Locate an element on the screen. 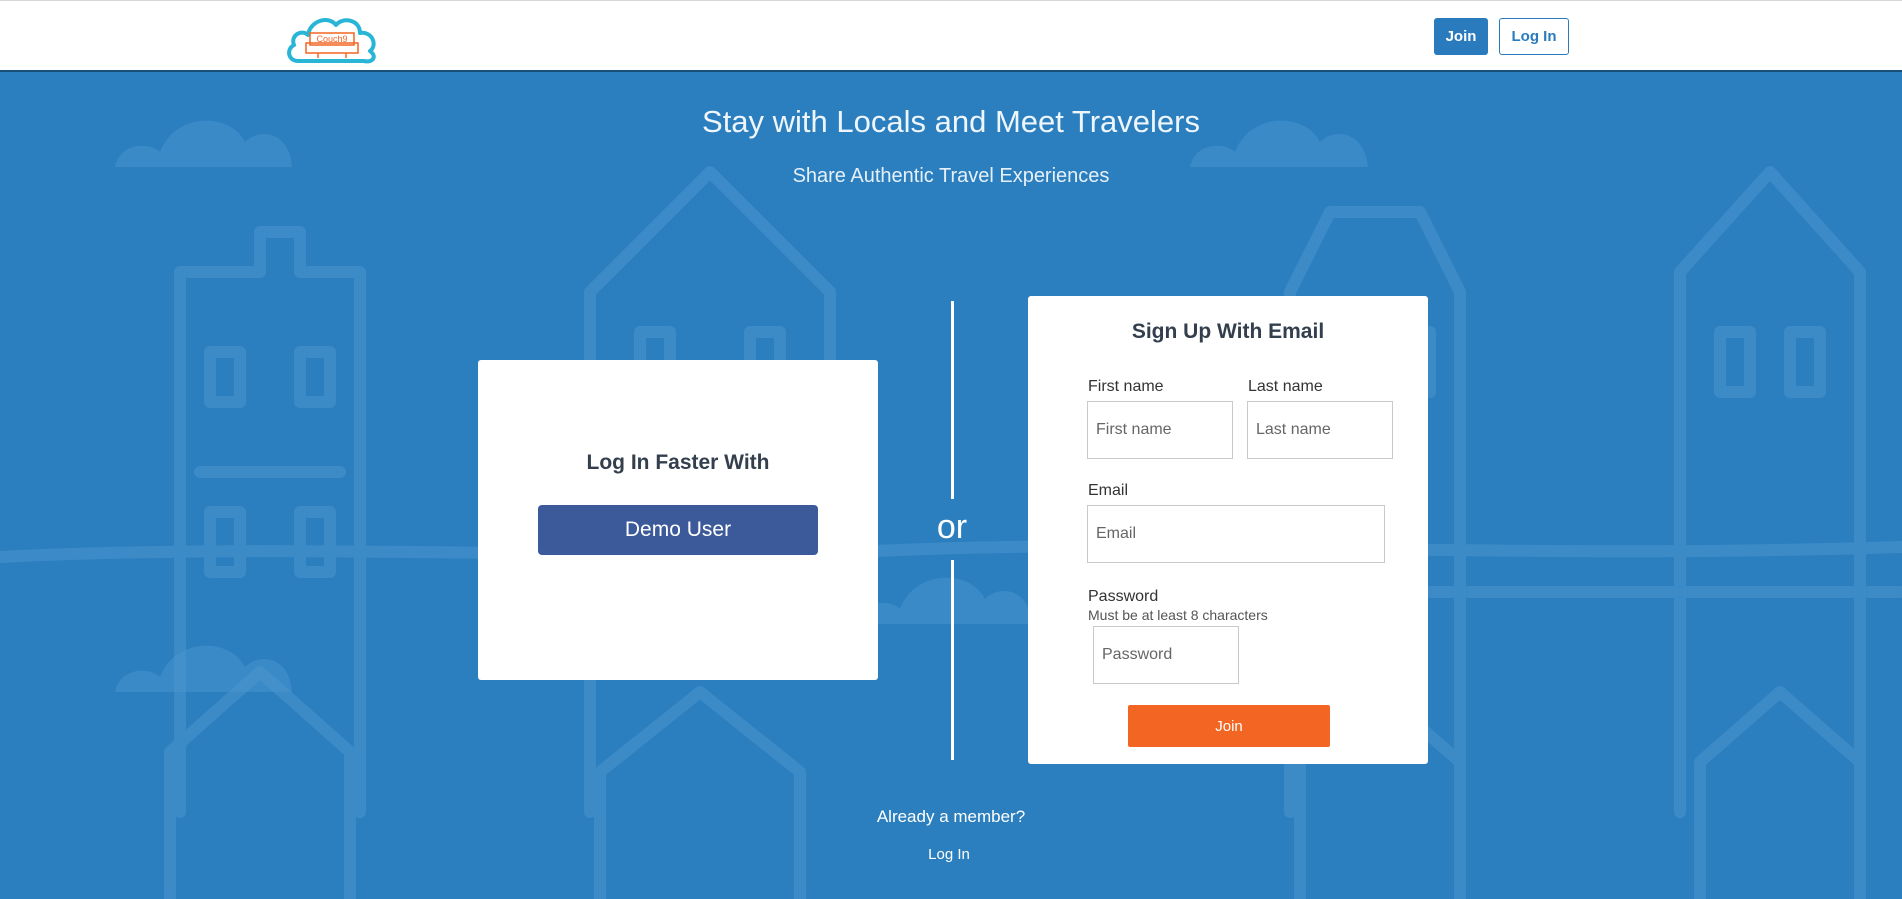 This screenshot has height=899, width=1902. password-label: Password is located at coordinates (1123, 596).